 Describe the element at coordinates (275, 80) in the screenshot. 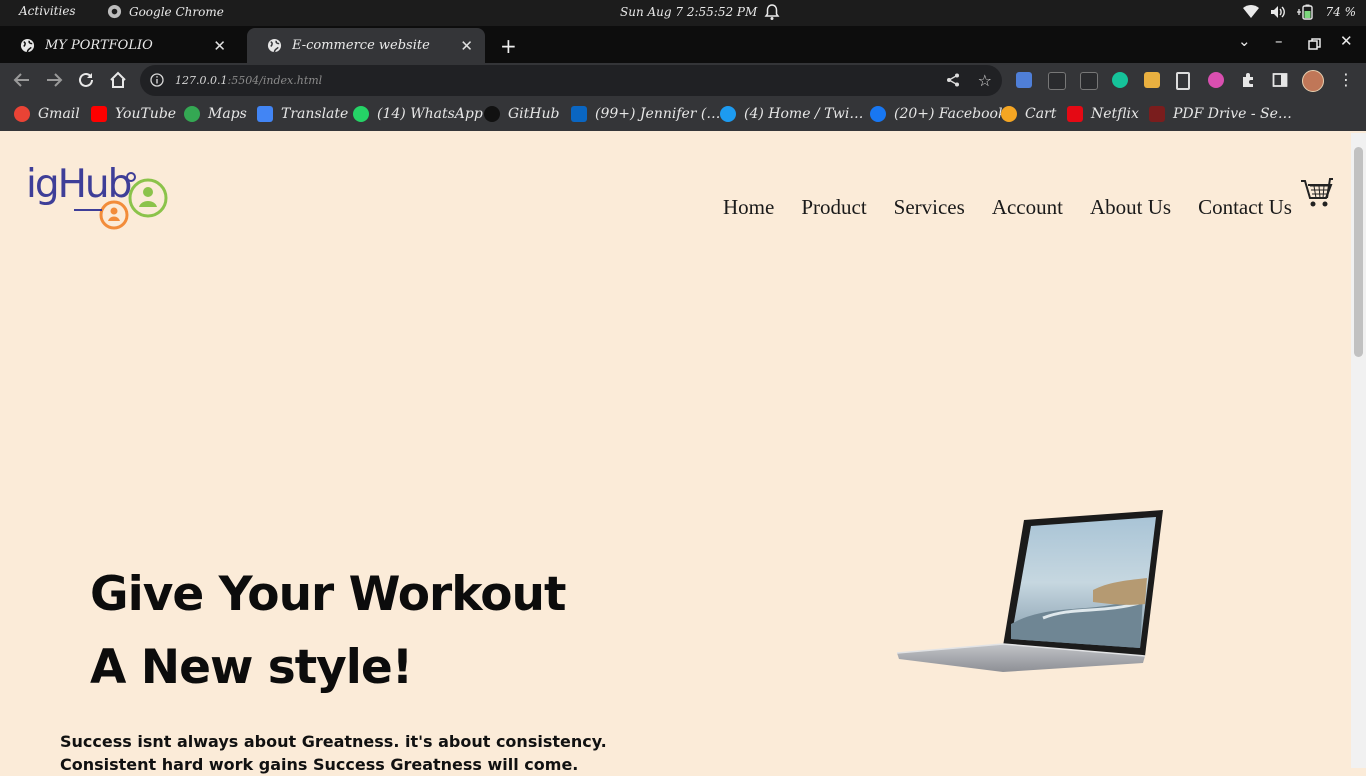

I see `url-path: :5504/index.html` at that location.